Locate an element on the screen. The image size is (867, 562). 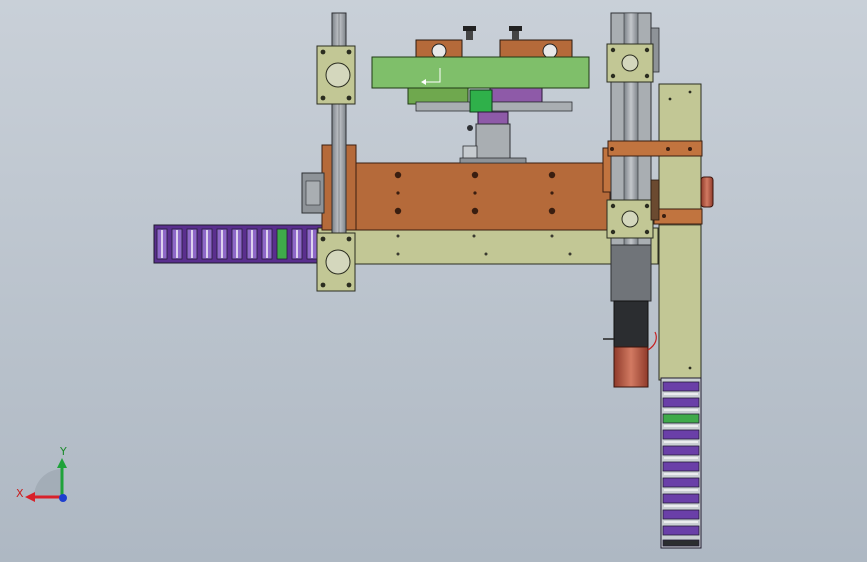
right-end-cap is located at coordinates (707, 192).